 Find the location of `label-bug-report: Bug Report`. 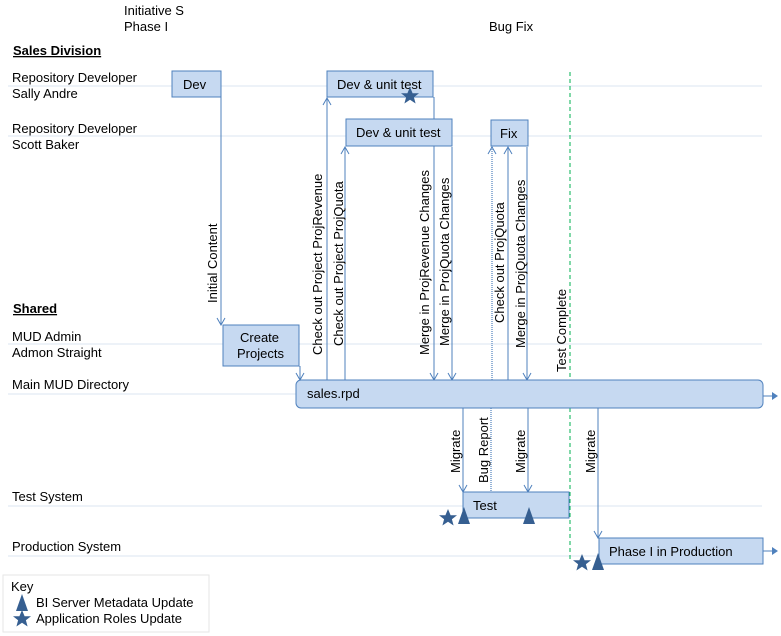

label-bug-report: Bug Report is located at coordinates (483, 450).